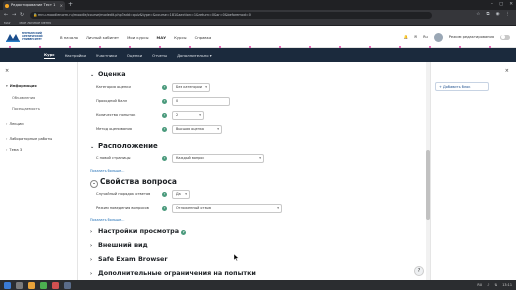 The width and height of the screenshot is (516, 290). I want to click on add-block-button: + Добавить блок, so click(462, 86).